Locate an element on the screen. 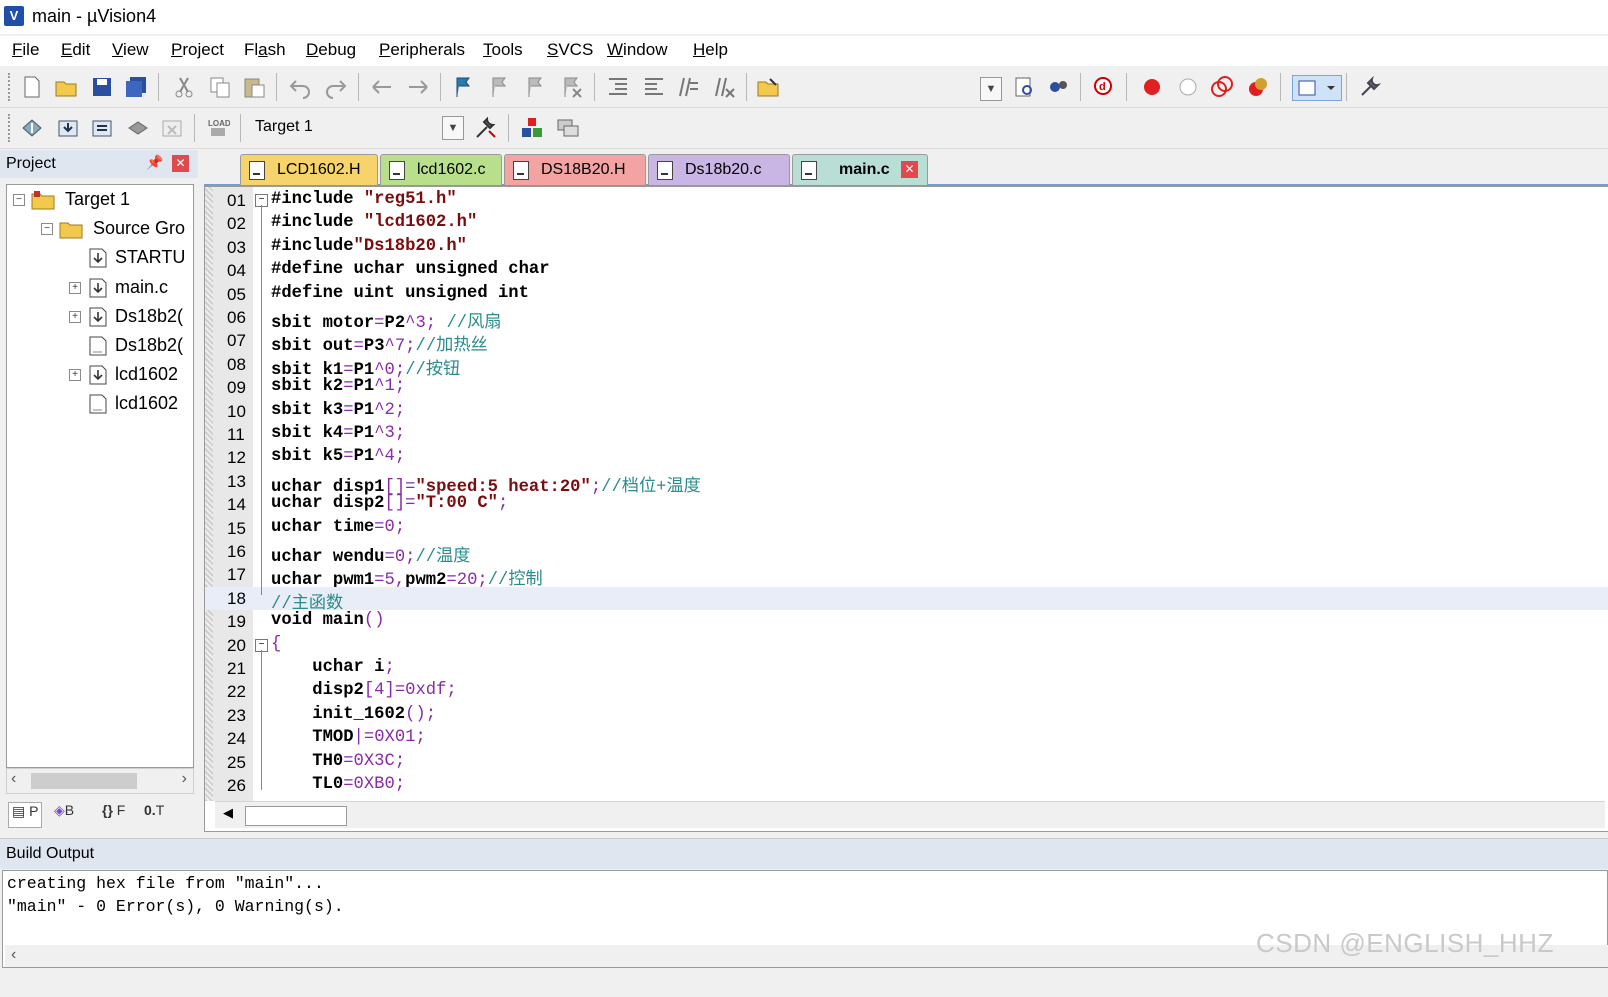 The image size is (1608, 997). code-line: 07 sbit out=P3^7;//加热丝 is located at coordinates (906, 342).